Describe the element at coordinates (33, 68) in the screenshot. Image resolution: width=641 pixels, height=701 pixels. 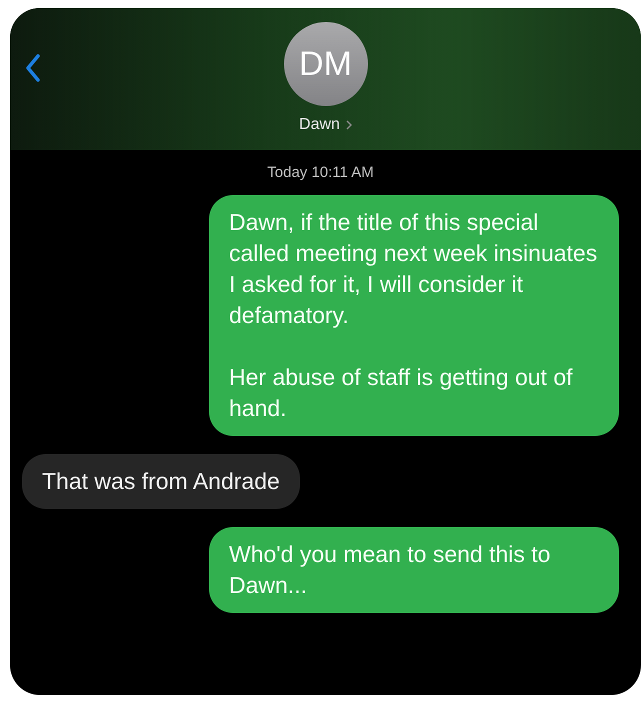
I see `back-icon` at that location.